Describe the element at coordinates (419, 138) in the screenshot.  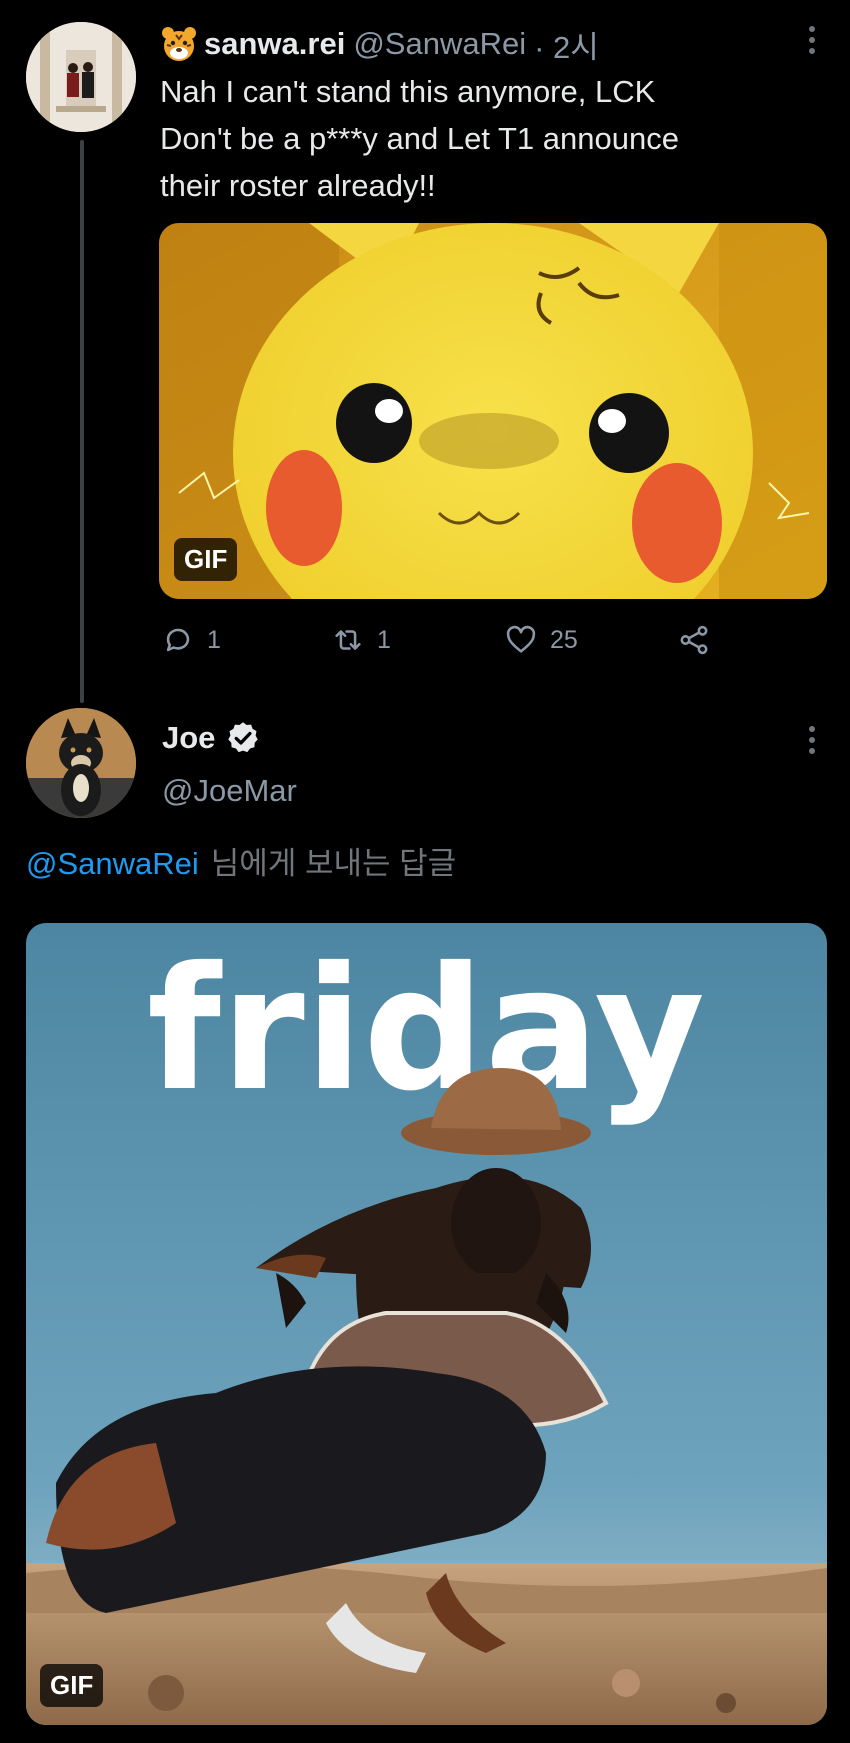
I see `tweet1-text-line: Don't be a p***y and Let T1 announce` at that location.